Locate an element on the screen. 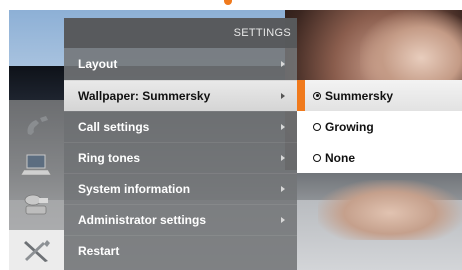 This screenshot has height=270, width=462. settings-header: SETTINGS is located at coordinates (180, 33).